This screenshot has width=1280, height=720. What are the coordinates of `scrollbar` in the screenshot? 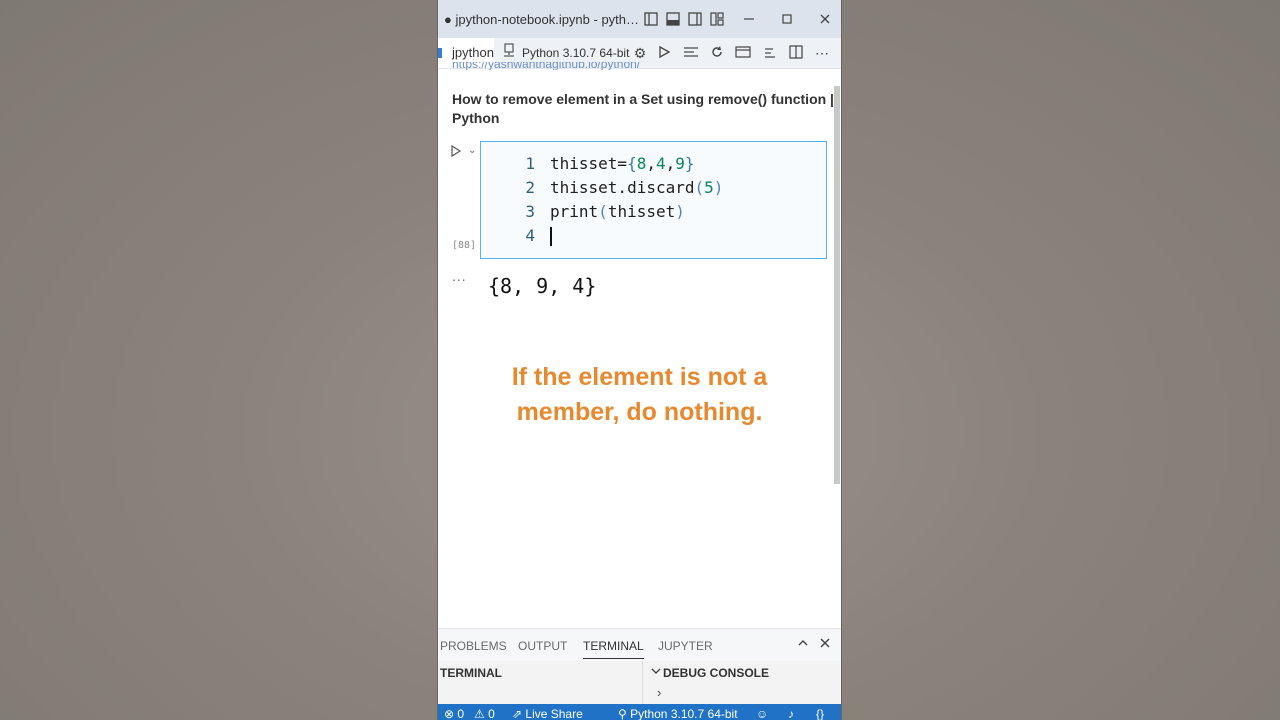 It's located at (837, 285).